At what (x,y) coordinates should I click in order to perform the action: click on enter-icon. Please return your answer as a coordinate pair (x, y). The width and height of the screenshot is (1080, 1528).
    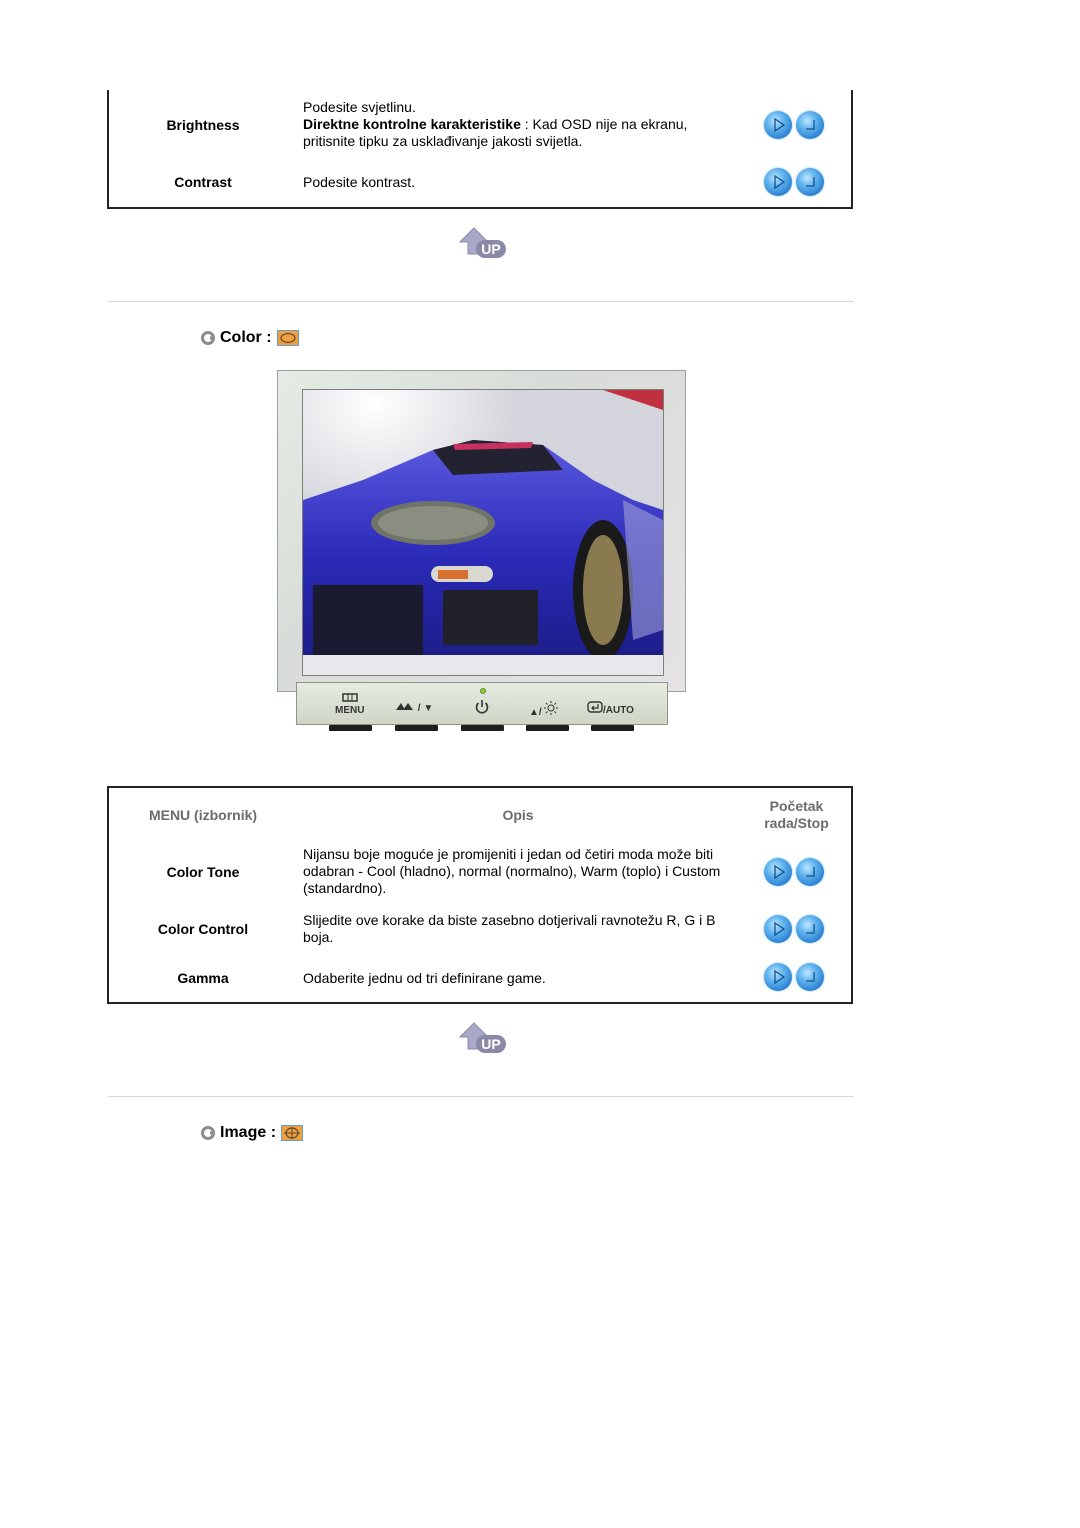
    Looking at the image, I should click on (595, 707).